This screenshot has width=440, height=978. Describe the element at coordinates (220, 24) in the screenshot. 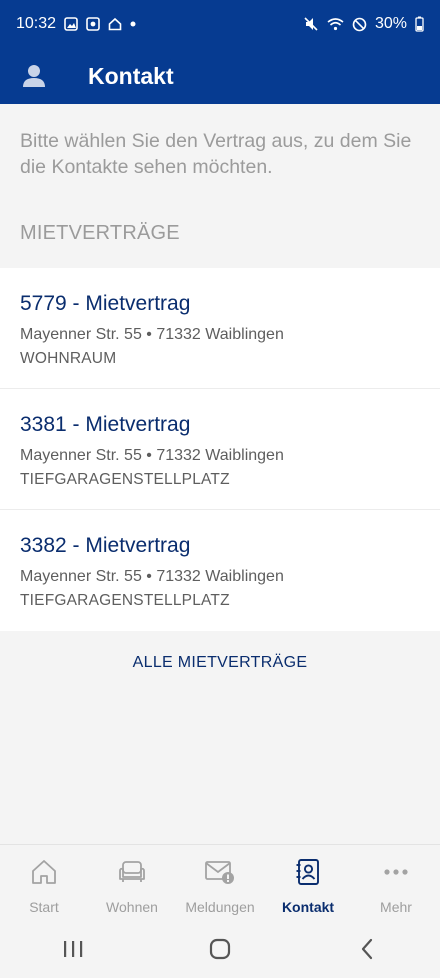

I see `status-bar: 10:32 30%` at that location.